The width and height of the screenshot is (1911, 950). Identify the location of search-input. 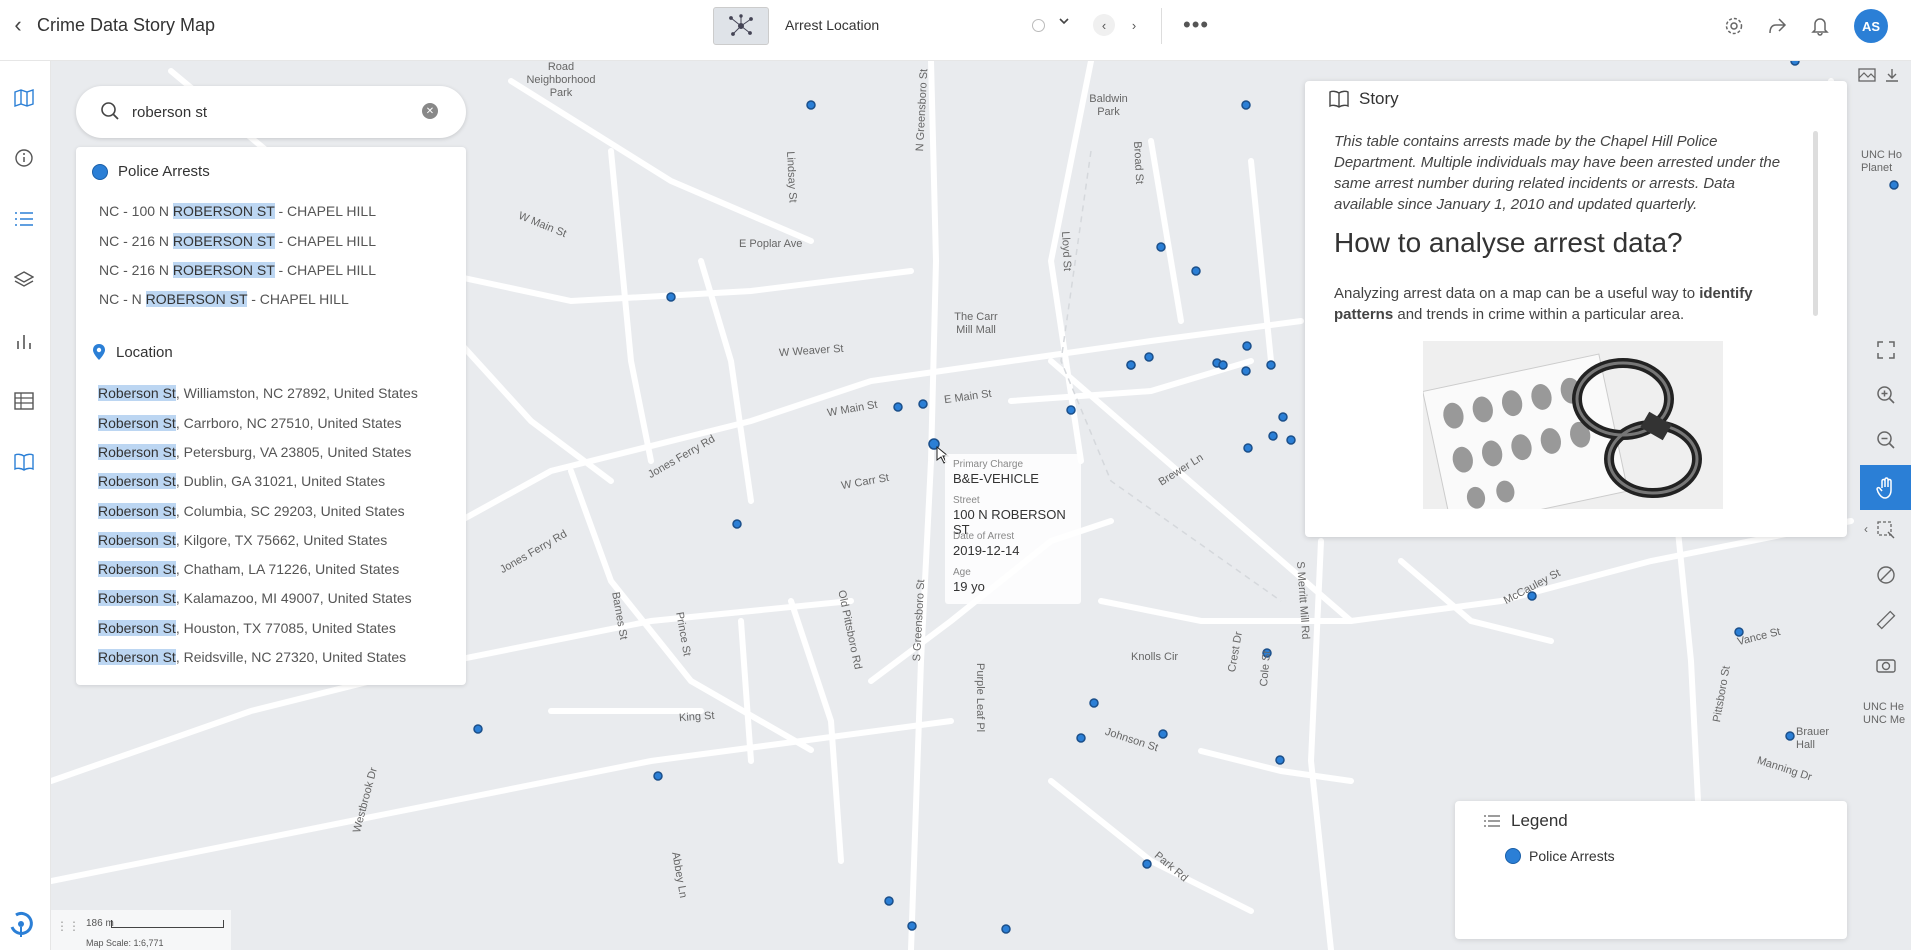
(272, 112).